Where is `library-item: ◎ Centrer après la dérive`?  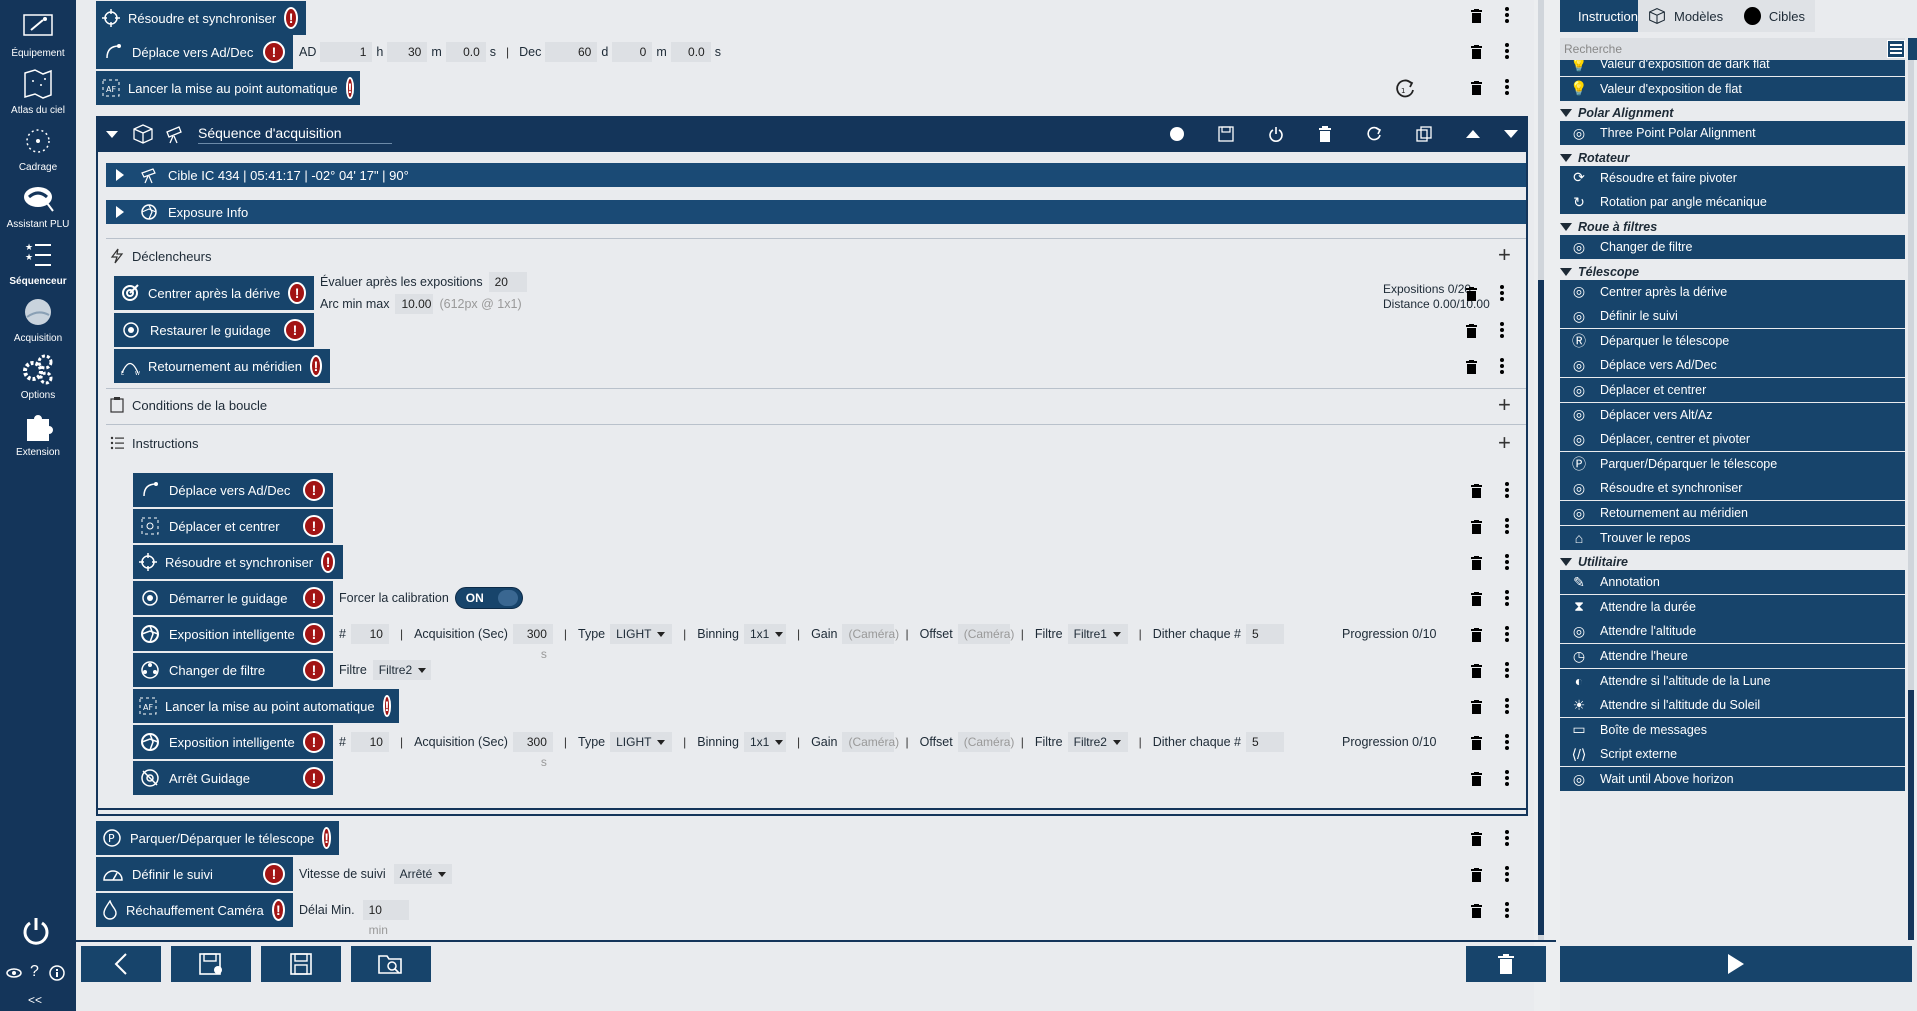 library-item: ◎ Centrer après la dérive is located at coordinates (1732, 291).